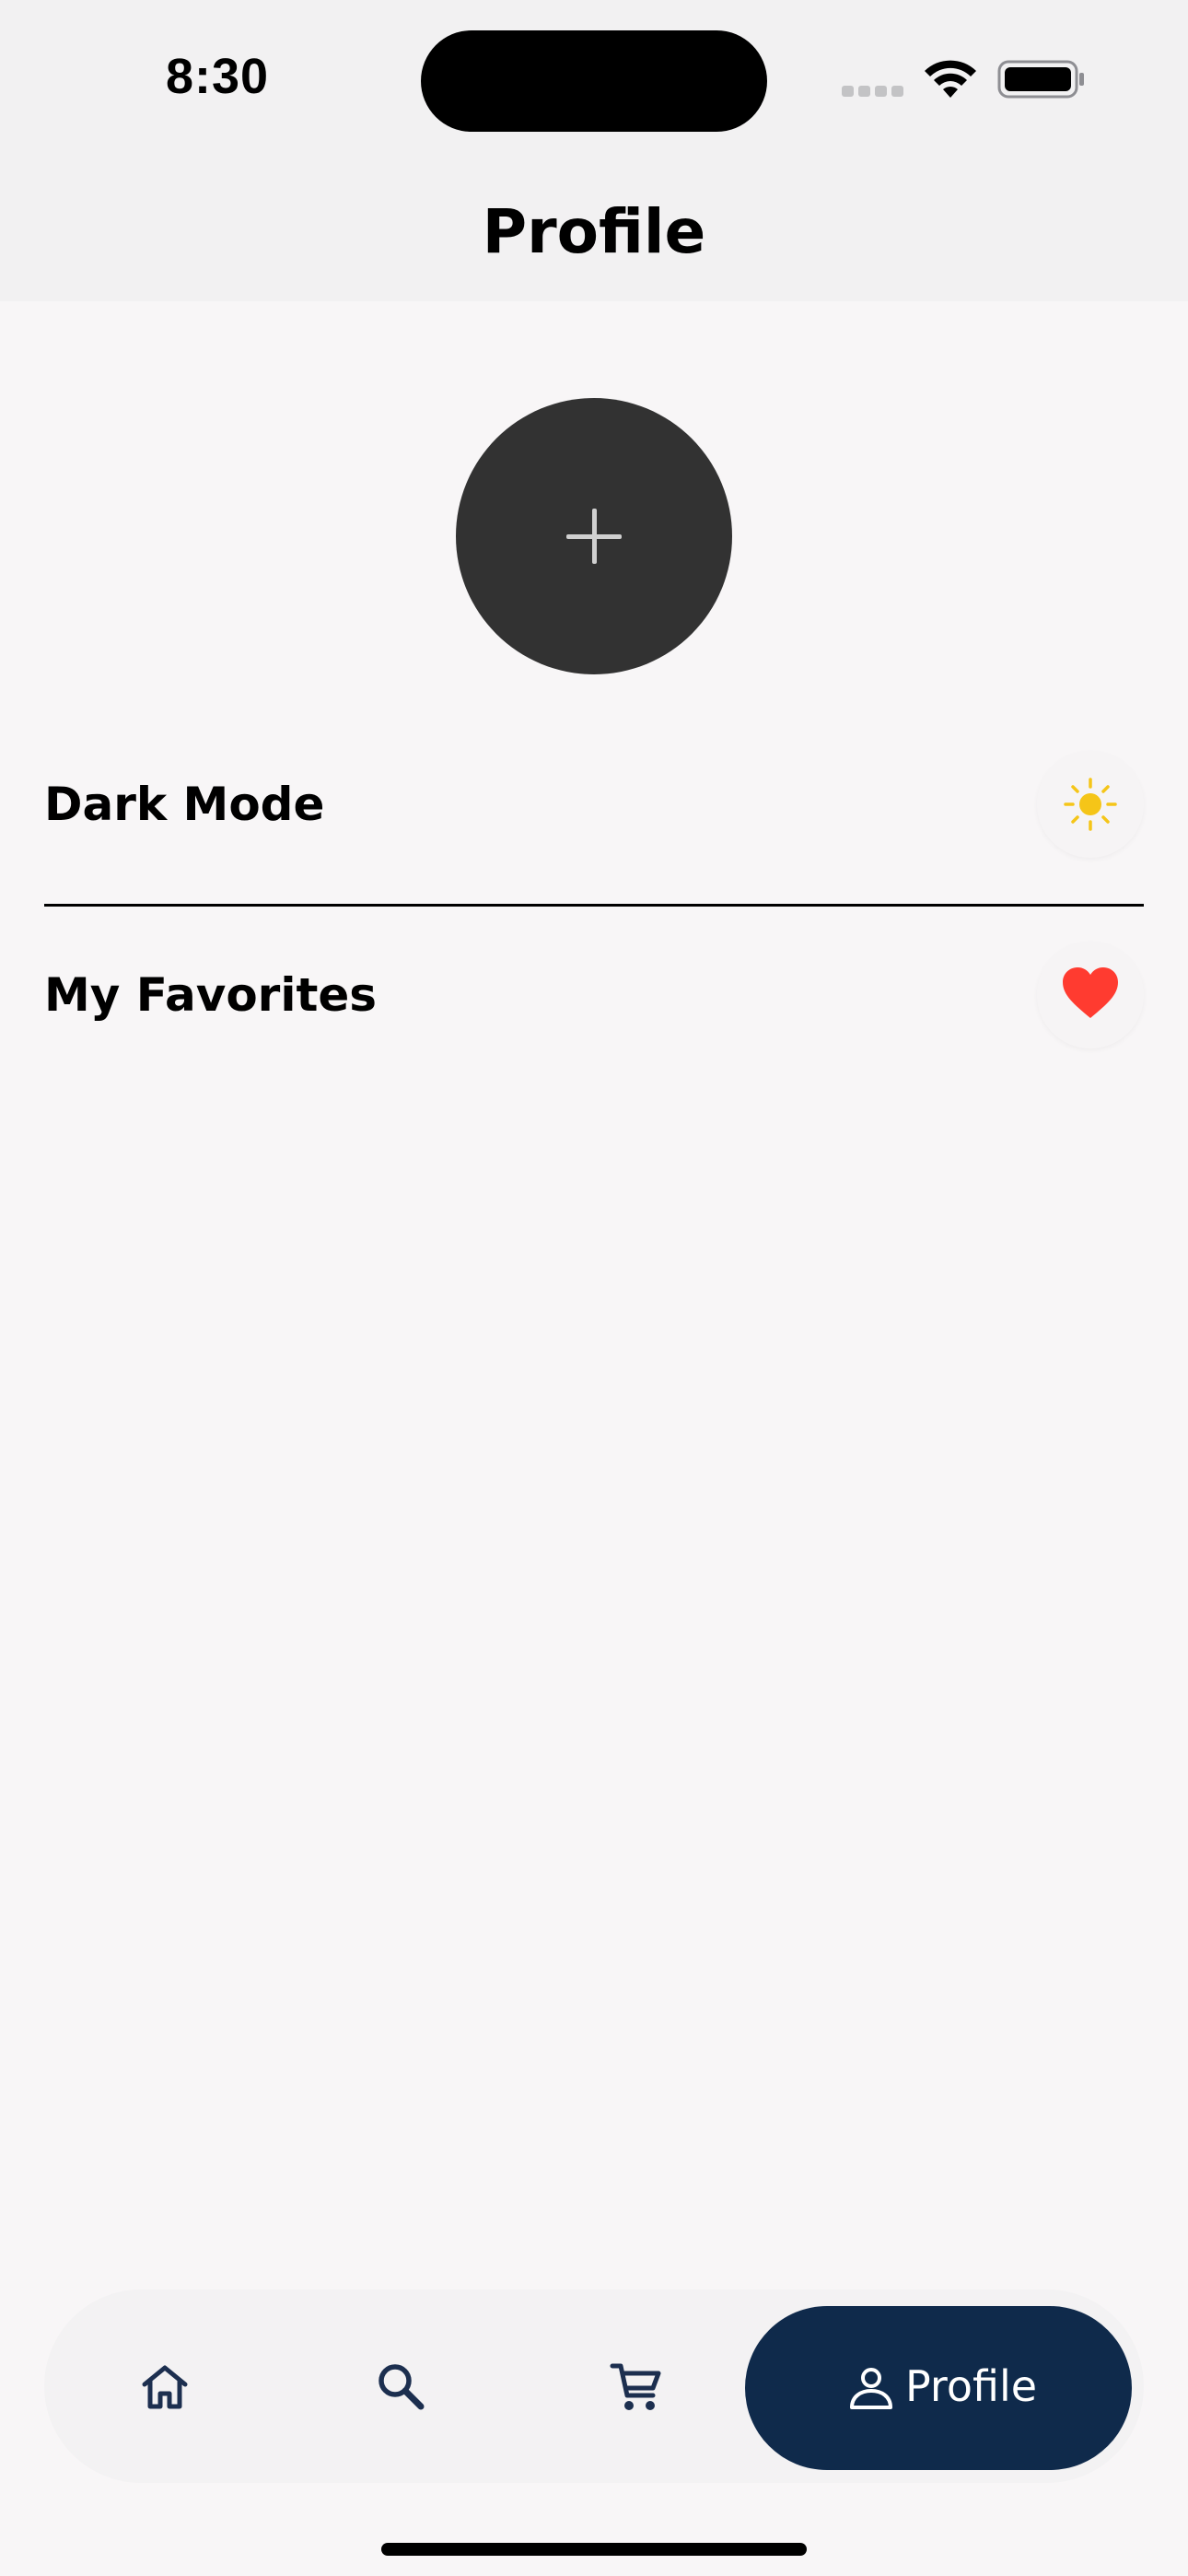 The width and height of the screenshot is (1188, 2576). I want to click on divider, so click(594, 905).